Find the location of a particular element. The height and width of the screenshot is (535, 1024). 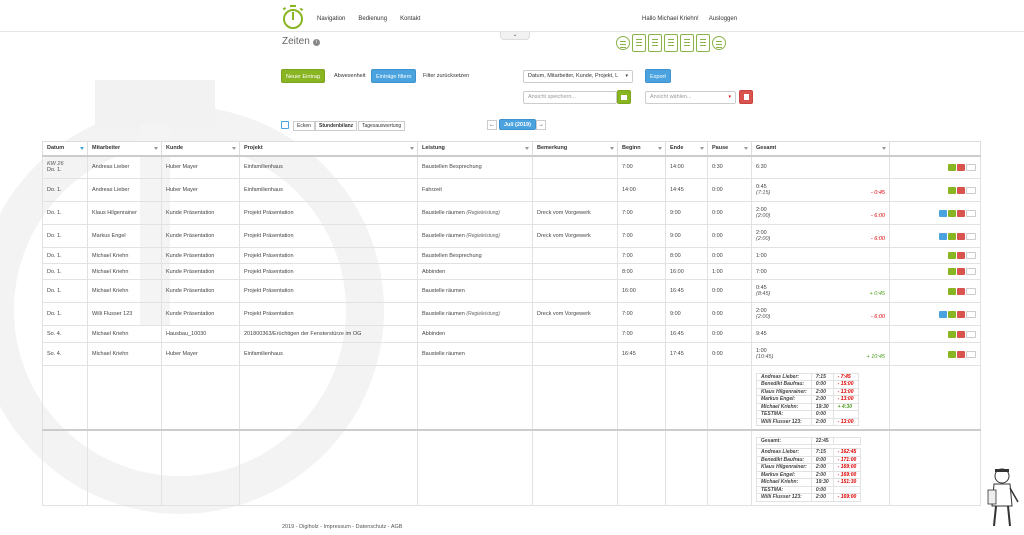

next-month-button: → is located at coordinates (541, 125).